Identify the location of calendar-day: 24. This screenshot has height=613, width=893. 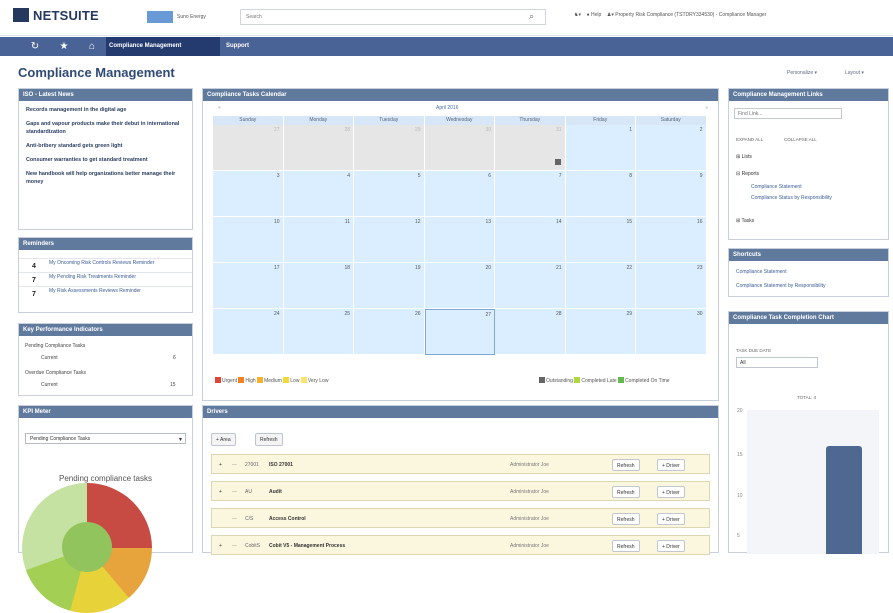
(248, 332).